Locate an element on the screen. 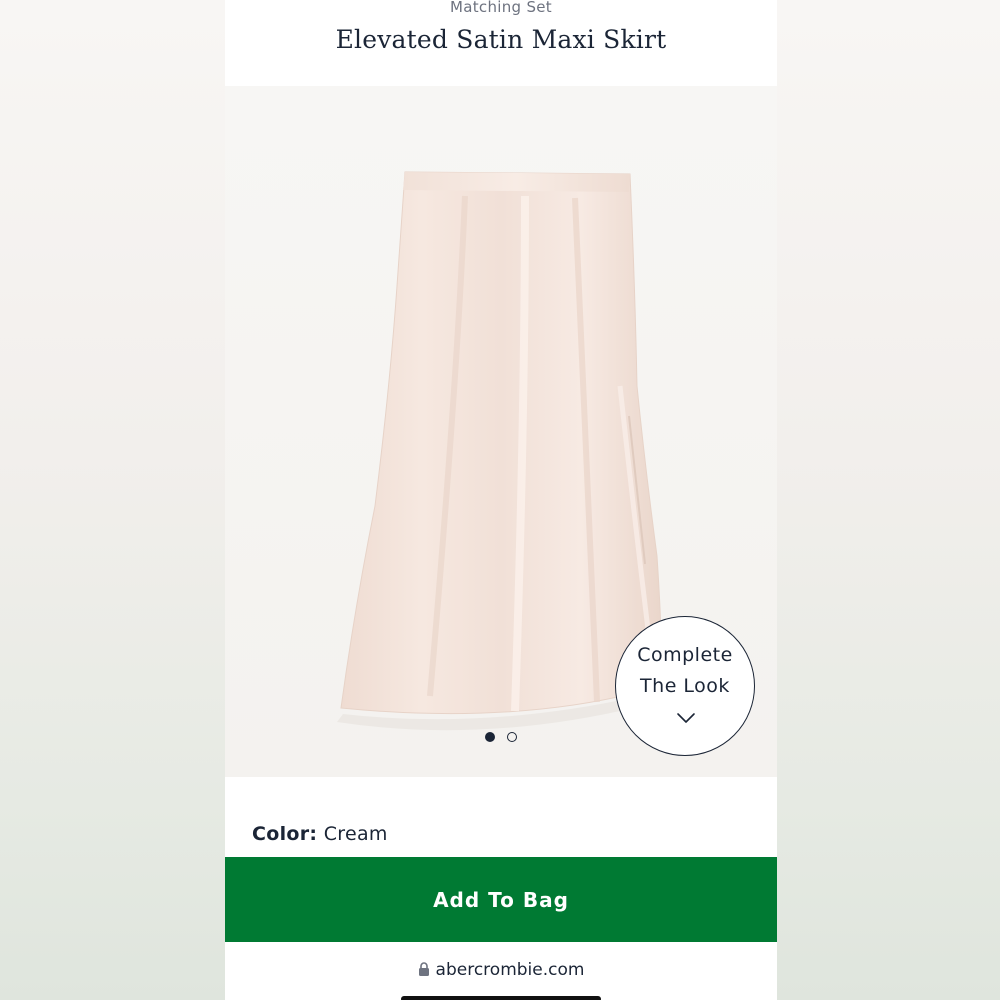  color-value: Cream is located at coordinates (355, 834).